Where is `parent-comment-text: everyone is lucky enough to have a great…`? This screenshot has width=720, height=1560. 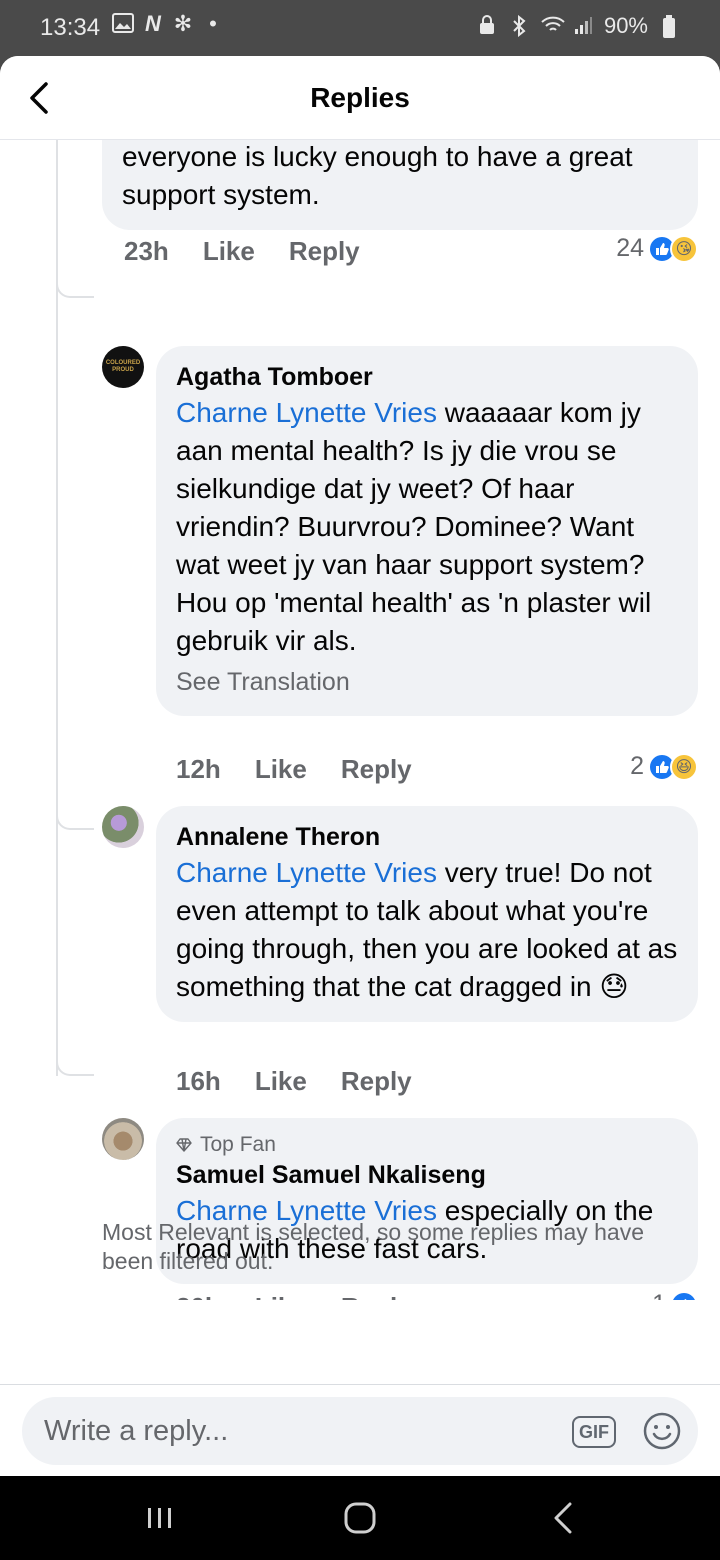 parent-comment-text: everyone is lucky enough to have a great… is located at coordinates (377, 175).